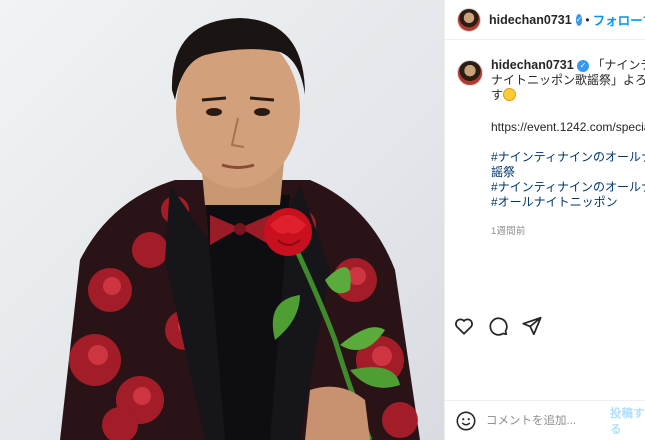 This screenshot has width=645, height=440. What do you see at coordinates (532, 326) in the screenshot?
I see `paper-plane-icon` at bounding box center [532, 326].